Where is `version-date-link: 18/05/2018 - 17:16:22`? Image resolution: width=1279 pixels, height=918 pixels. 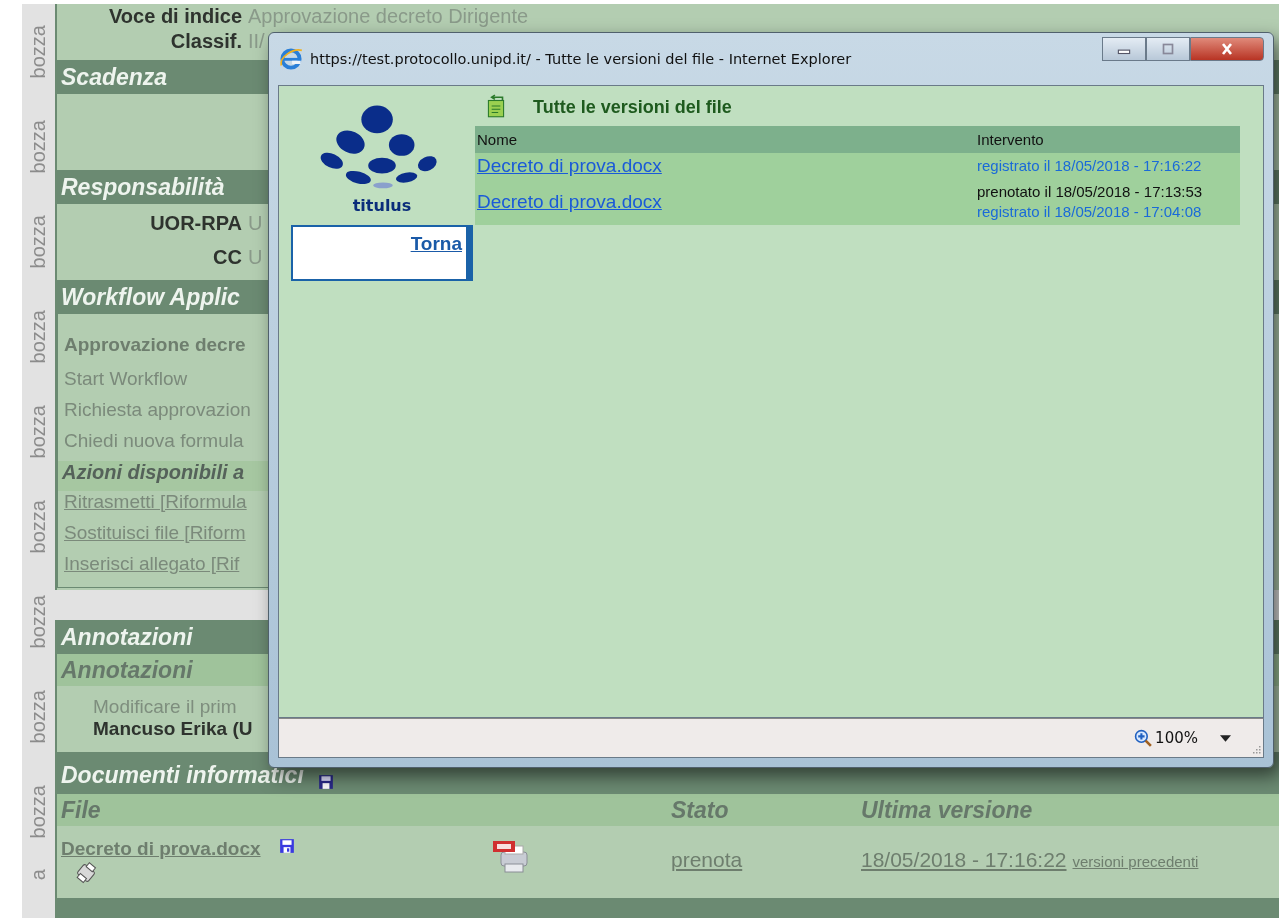
version-date-link: 18/05/2018 - 17:16:22 is located at coordinates (964, 860).